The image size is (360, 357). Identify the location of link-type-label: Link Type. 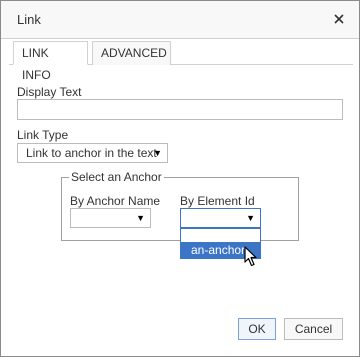
(43, 135).